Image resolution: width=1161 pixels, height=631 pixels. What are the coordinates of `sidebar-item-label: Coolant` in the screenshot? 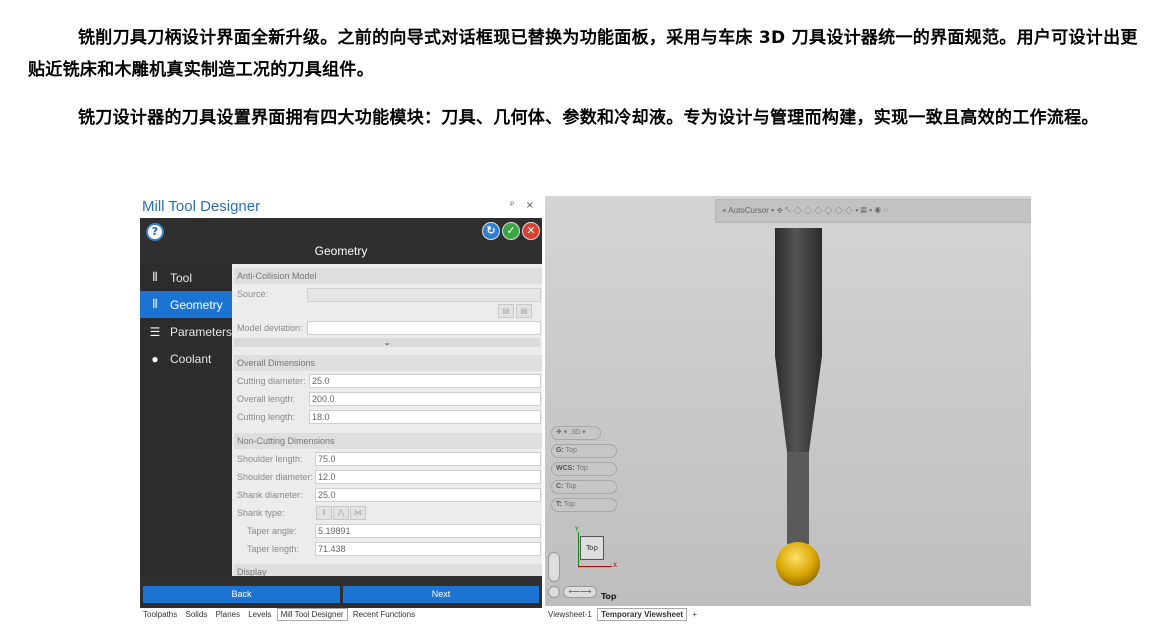 It's located at (191, 358).